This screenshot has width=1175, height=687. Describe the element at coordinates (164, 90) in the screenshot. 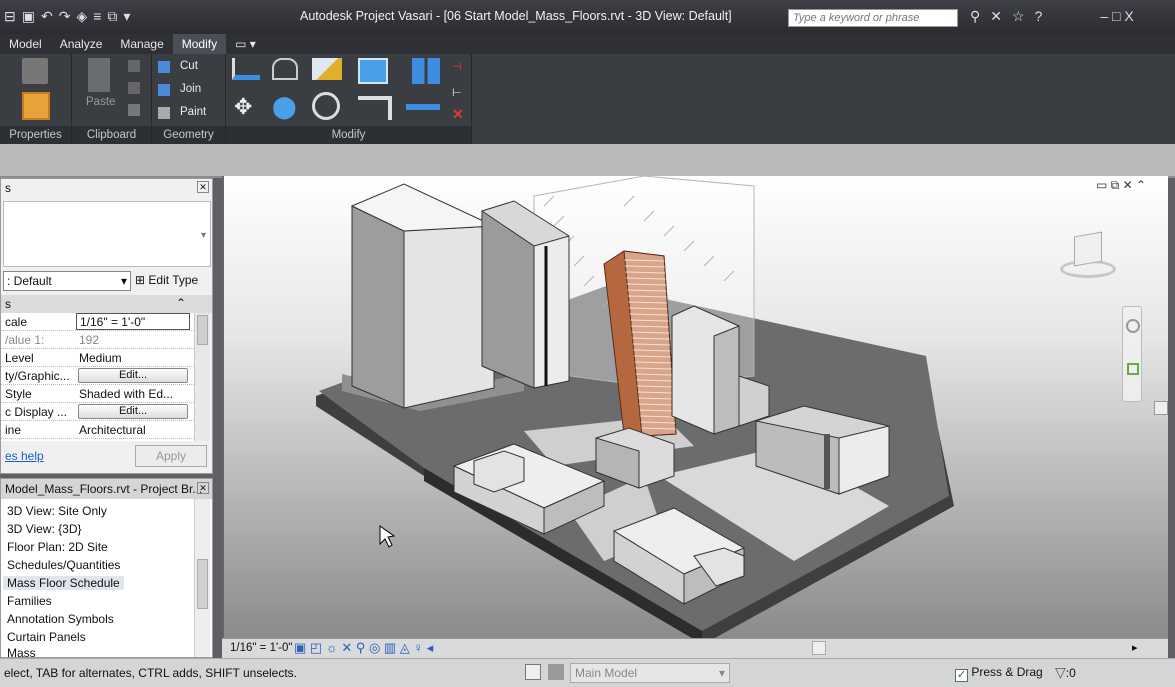

I see `join-icon` at that location.